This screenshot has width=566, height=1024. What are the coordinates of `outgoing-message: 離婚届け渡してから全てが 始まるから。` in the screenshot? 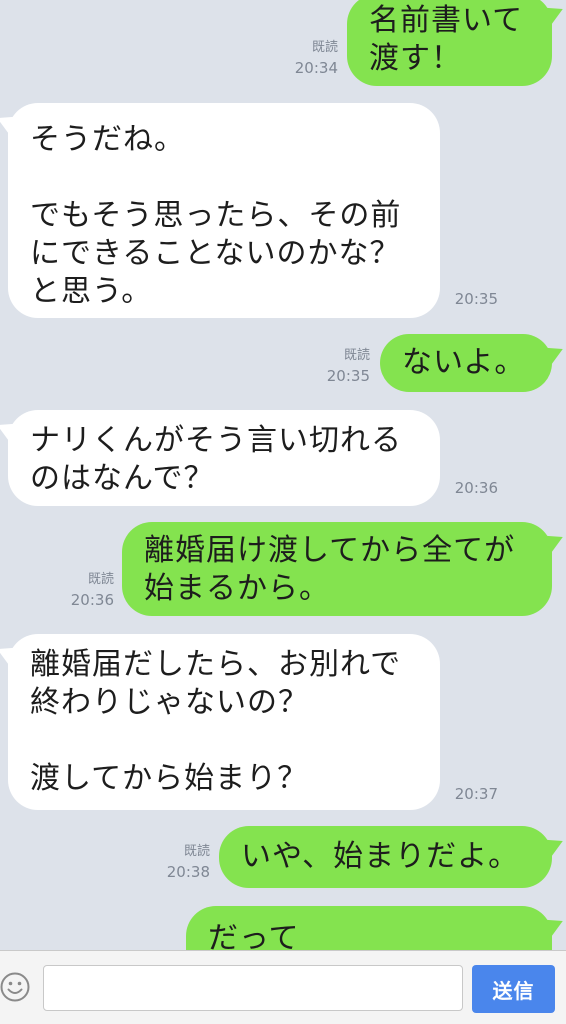 It's located at (337, 569).